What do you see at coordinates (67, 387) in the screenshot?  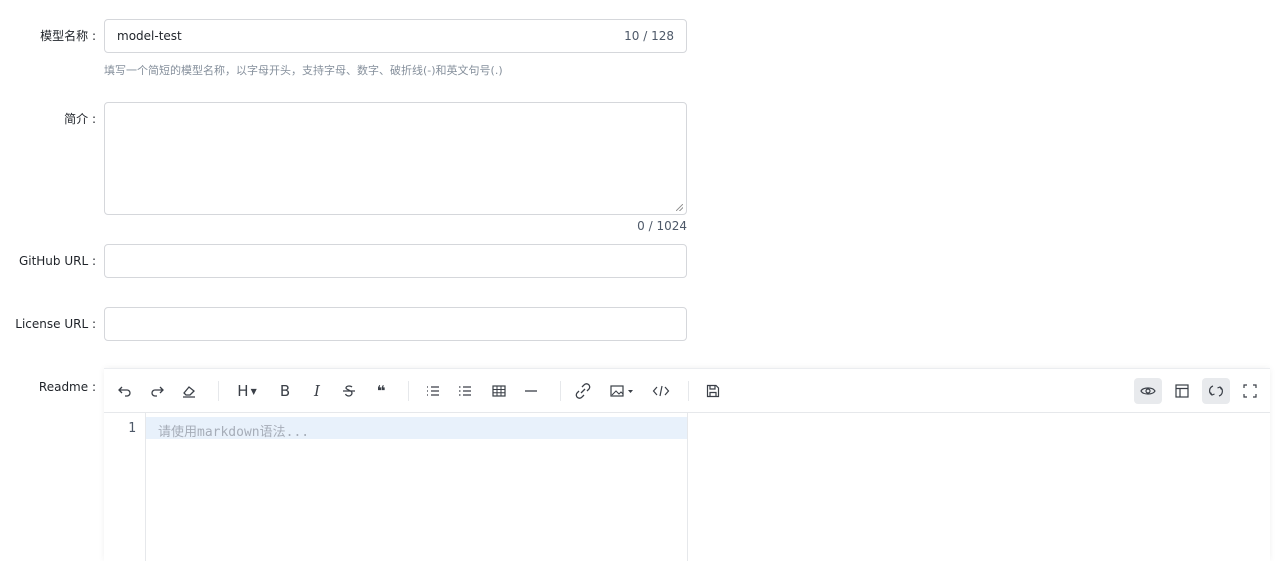 I see `readme-label: Readme :` at bounding box center [67, 387].